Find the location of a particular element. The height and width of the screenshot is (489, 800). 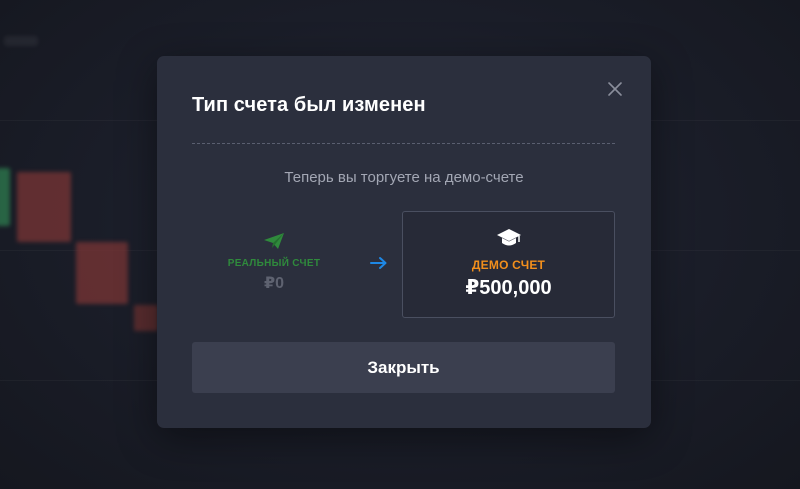

modal-divider is located at coordinates (403, 143).